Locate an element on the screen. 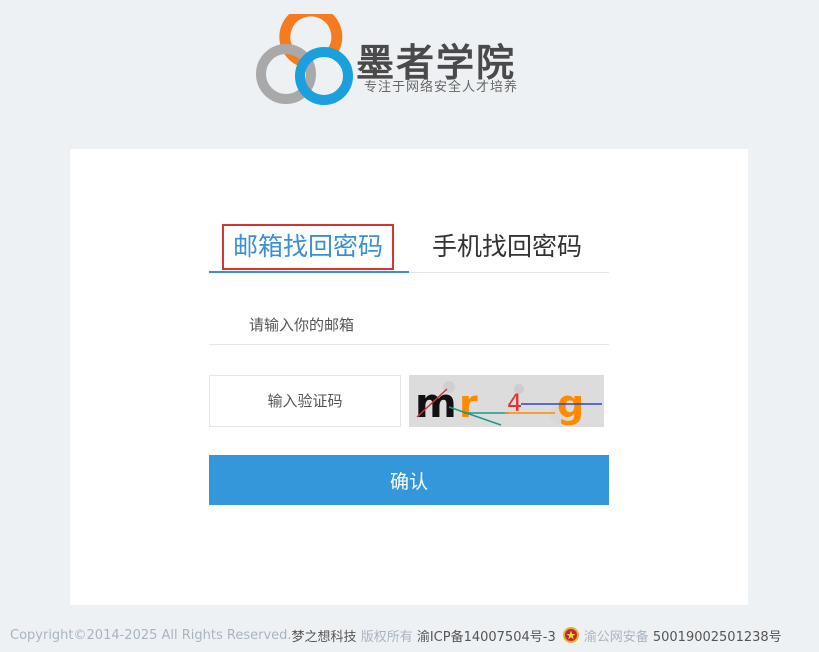  footer-police-number: 50019002501238号 is located at coordinates (715, 637).